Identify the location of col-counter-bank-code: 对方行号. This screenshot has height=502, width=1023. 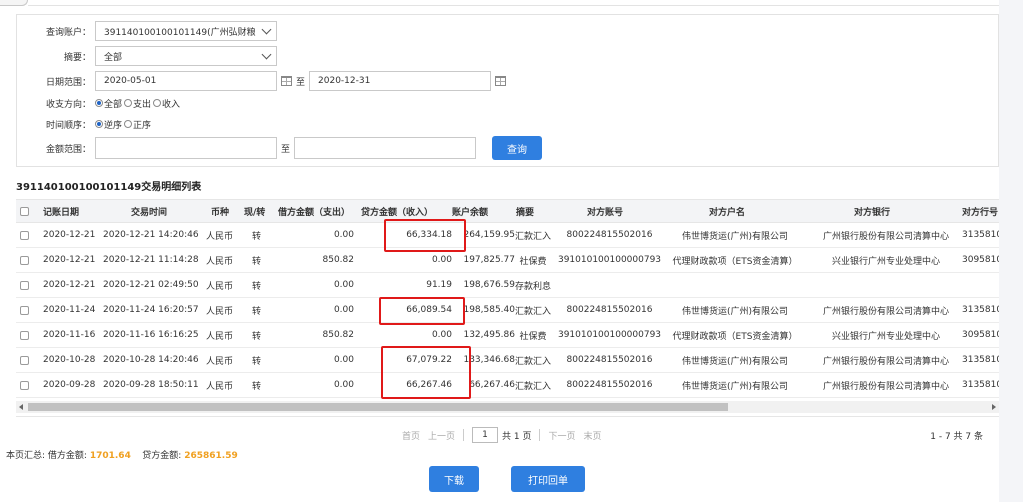
(980, 211).